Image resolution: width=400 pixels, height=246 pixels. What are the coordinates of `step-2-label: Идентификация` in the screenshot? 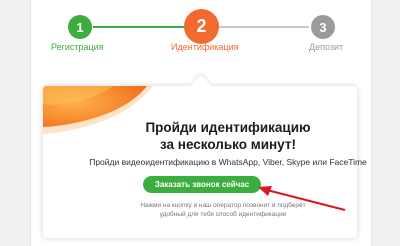 It's located at (205, 47).